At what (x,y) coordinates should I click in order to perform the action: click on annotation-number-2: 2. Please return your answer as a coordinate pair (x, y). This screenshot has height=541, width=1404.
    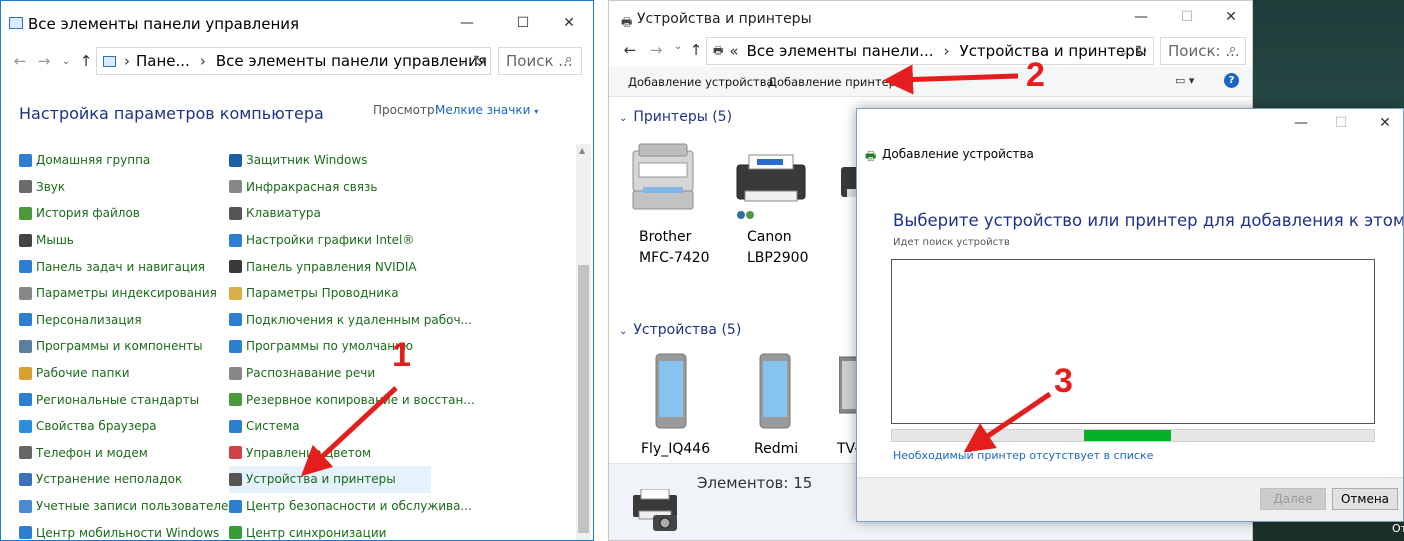
    Looking at the image, I should click on (1035, 75).